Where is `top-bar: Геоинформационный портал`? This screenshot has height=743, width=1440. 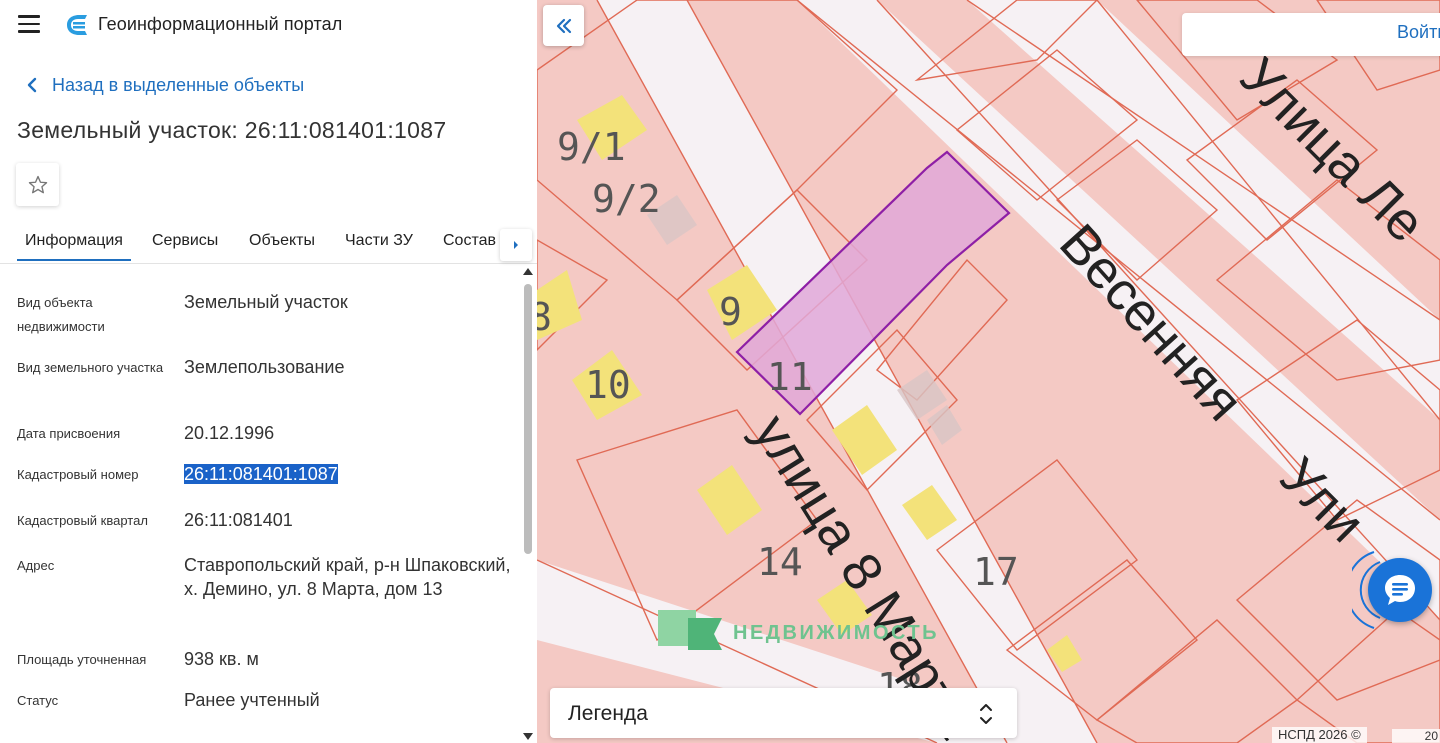 top-bar: Геоинформационный портал is located at coordinates (268, 26).